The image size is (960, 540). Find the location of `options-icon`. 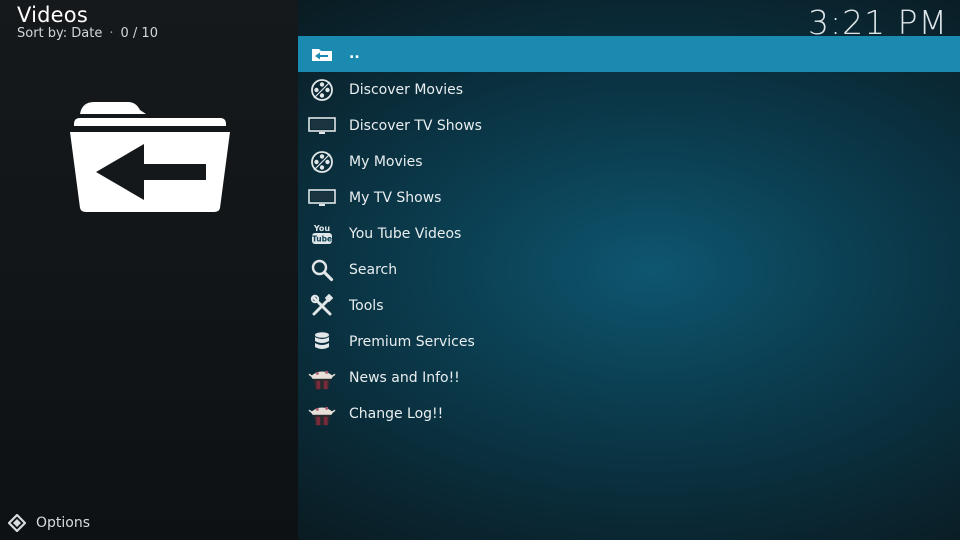

options-icon is located at coordinates (17, 523).